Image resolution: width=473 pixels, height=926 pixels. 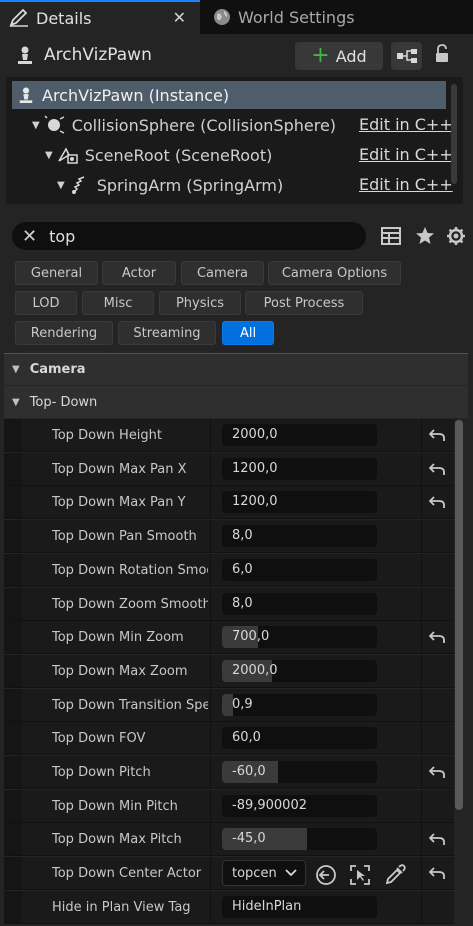 I want to click on category-top-down: ▼ Top- Down, so click(x=236, y=402).